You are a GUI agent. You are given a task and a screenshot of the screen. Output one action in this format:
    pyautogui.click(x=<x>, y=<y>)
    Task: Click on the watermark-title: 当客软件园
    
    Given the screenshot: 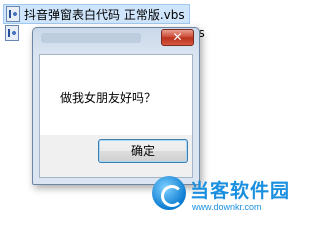 What is the action you would take?
    pyautogui.click(x=240, y=191)
    